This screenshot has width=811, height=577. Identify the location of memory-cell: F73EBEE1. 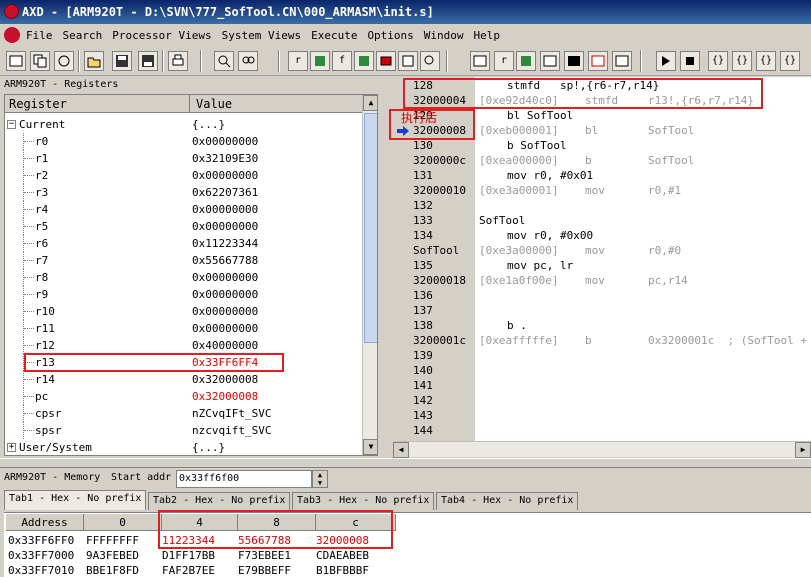
(264, 555).